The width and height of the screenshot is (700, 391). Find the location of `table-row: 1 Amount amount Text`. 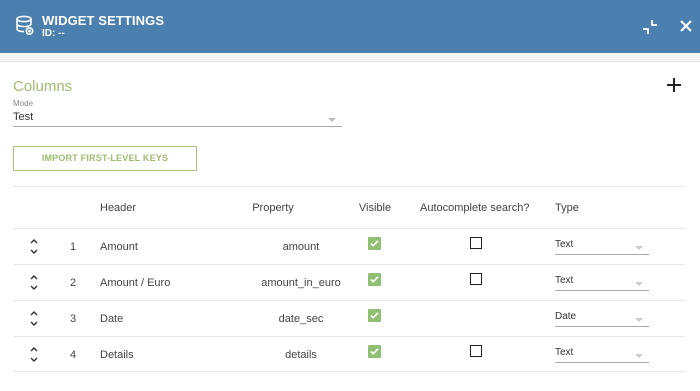

table-row: 1 Amount amount Text is located at coordinates (349, 246).